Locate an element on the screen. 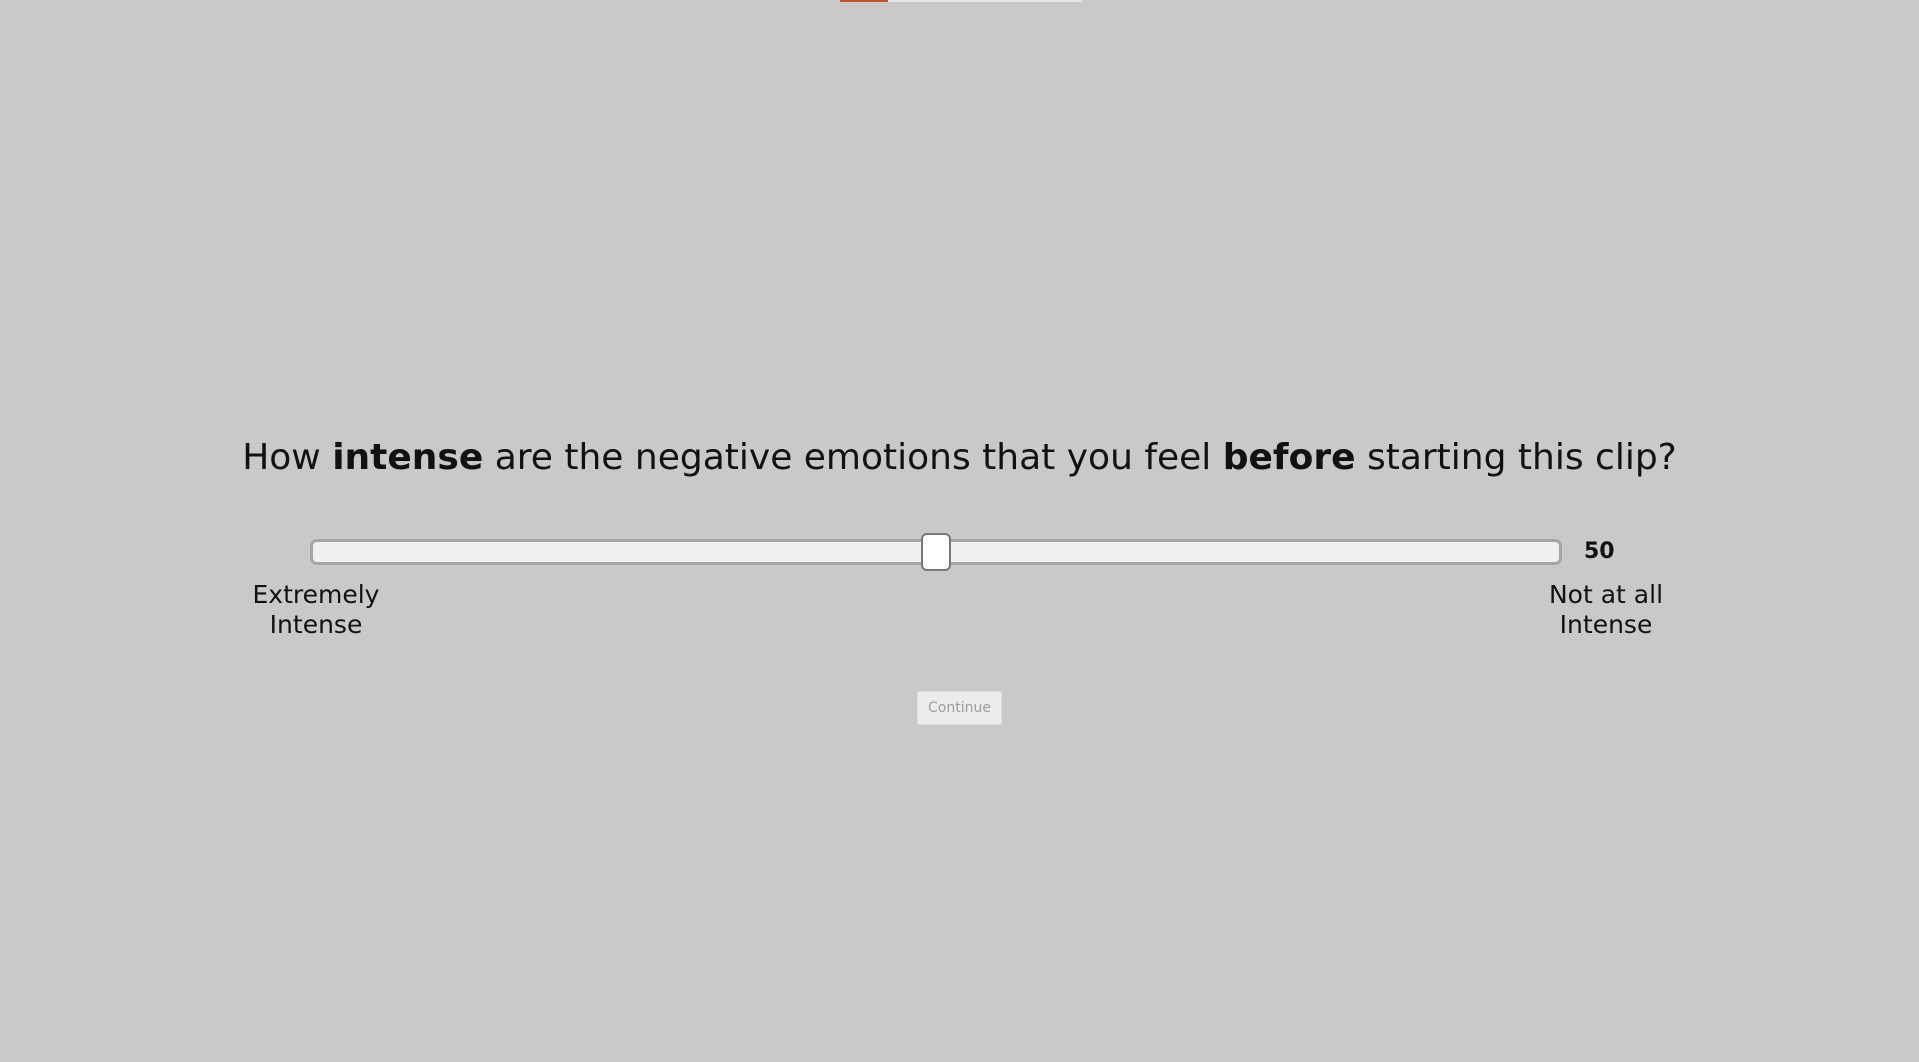 This screenshot has width=1919, height=1062. question-part-1: How is located at coordinates (287, 457).